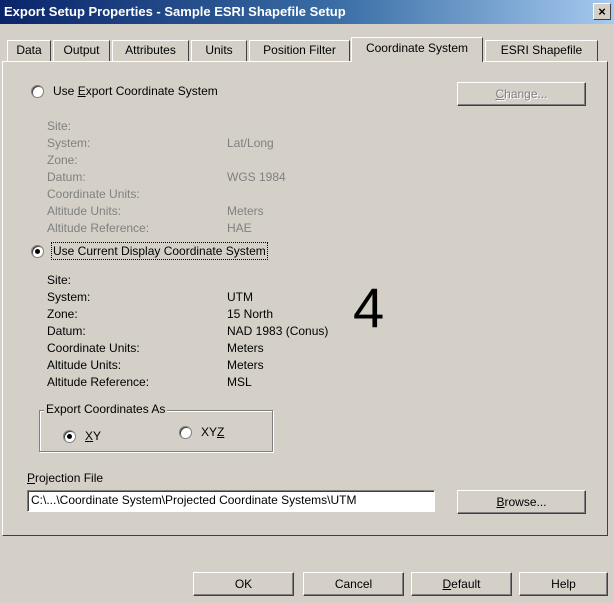 This screenshot has width=614, height=603. I want to click on xy-radio, so click(69, 436).